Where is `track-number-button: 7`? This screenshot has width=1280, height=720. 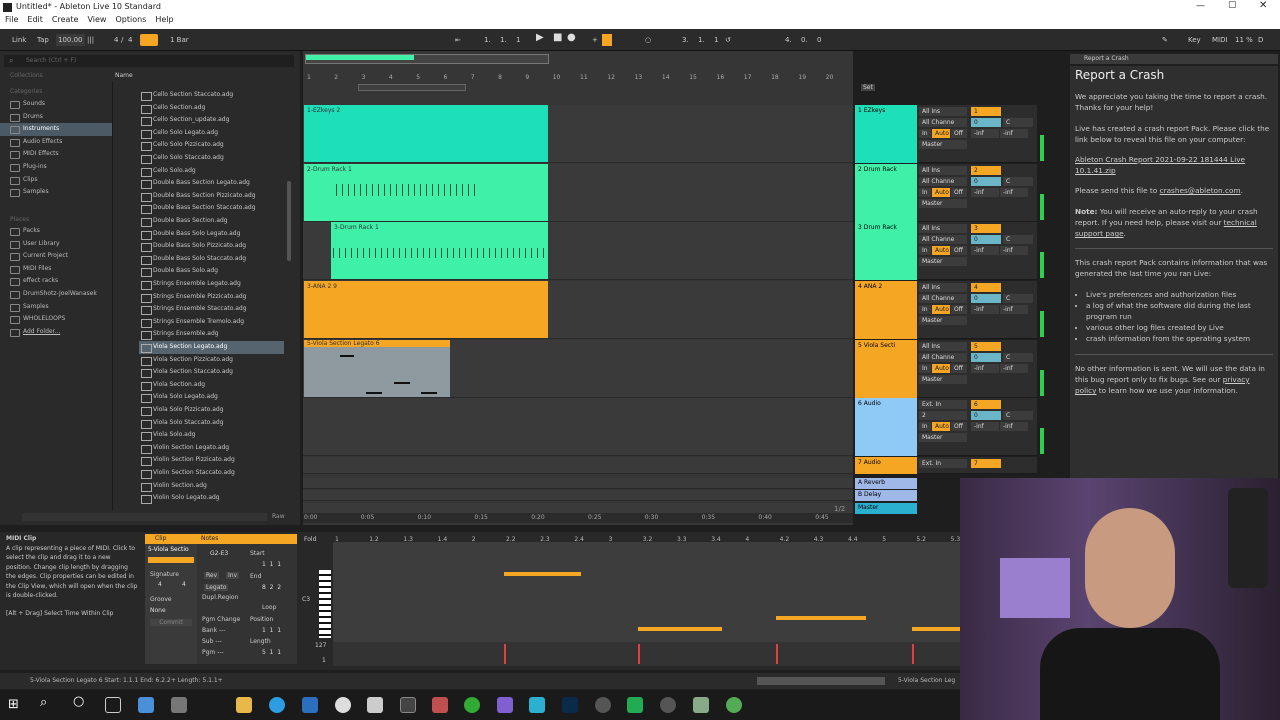
track-number-button: 7 is located at coordinates (986, 463).